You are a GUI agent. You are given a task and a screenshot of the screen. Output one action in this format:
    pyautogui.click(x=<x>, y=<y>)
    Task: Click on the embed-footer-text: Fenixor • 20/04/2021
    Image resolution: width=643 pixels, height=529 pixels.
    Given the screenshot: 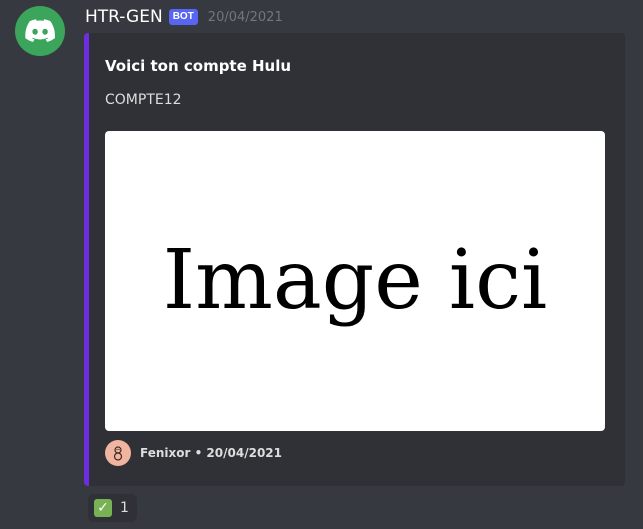 What is the action you would take?
    pyautogui.click(x=211, y=453)
    